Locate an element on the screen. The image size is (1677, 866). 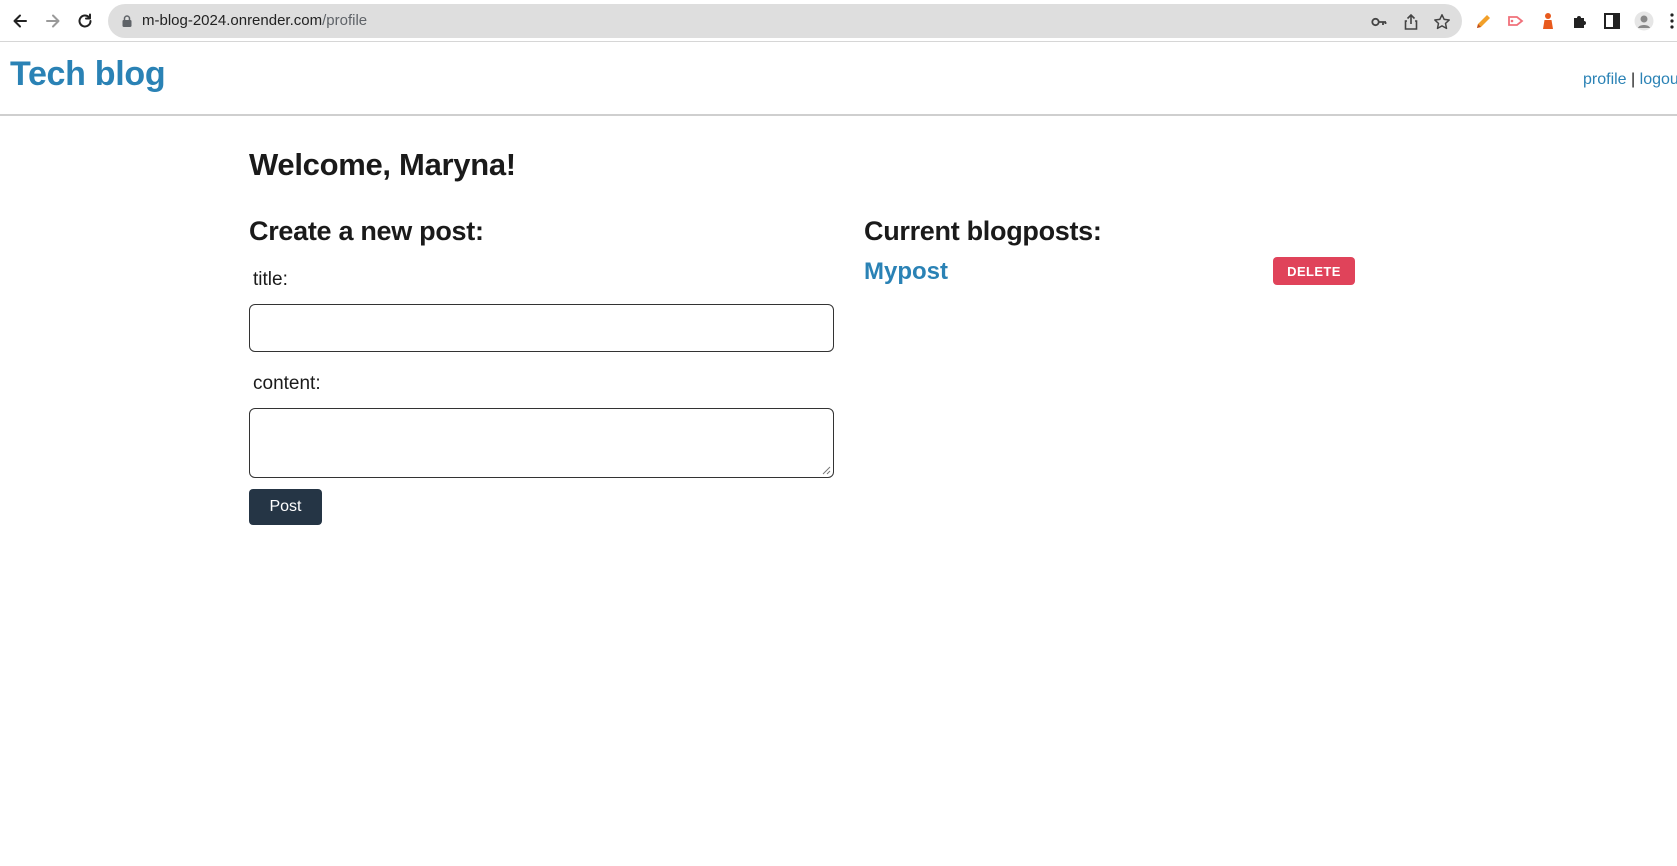
url-text: m-blog-2024.onrender.com/profile is located at coordinates (254, 21).